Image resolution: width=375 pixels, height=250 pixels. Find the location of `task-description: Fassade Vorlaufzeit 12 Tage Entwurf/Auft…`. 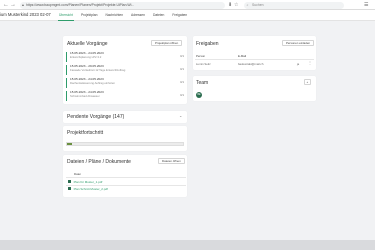

task-description: Fassade Vorlaufzeit 12 Tage Entwurf/Auft… is located at coordinates (98, 69).